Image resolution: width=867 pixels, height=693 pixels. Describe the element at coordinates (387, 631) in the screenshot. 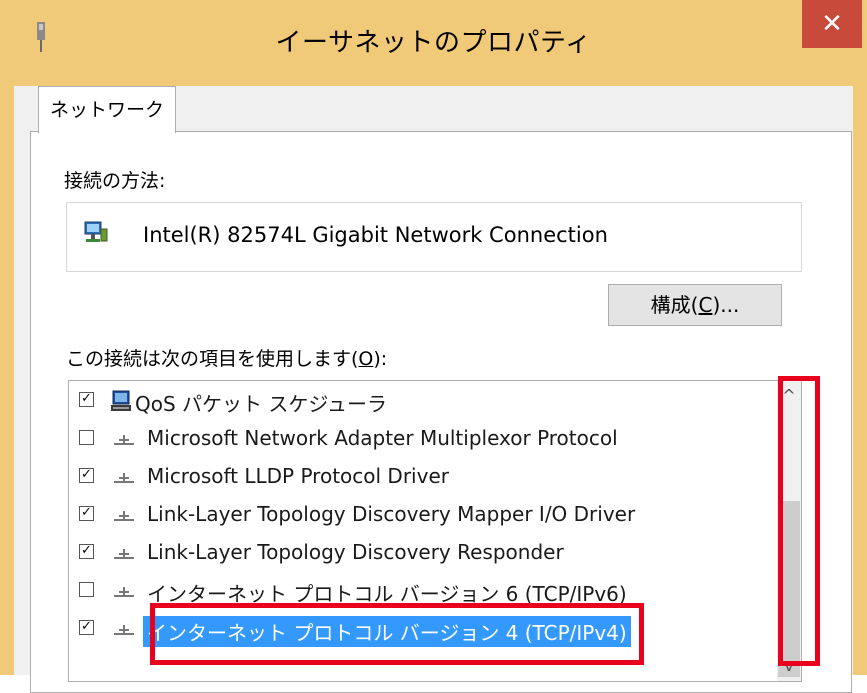

I see `list-item-label-selected: インターネット プロトコル バージョン 4 (TCP/IPv4)` at that location.